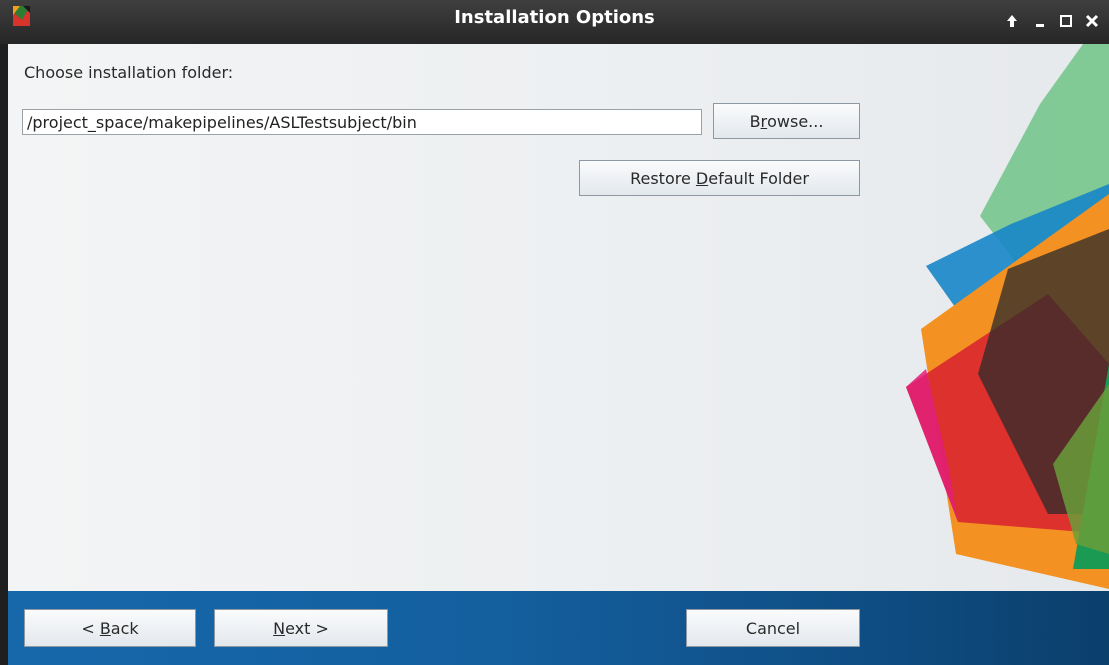 This screenshot has height=665, width=1109. I want to click on back-button: < Back, so click(110, 628).